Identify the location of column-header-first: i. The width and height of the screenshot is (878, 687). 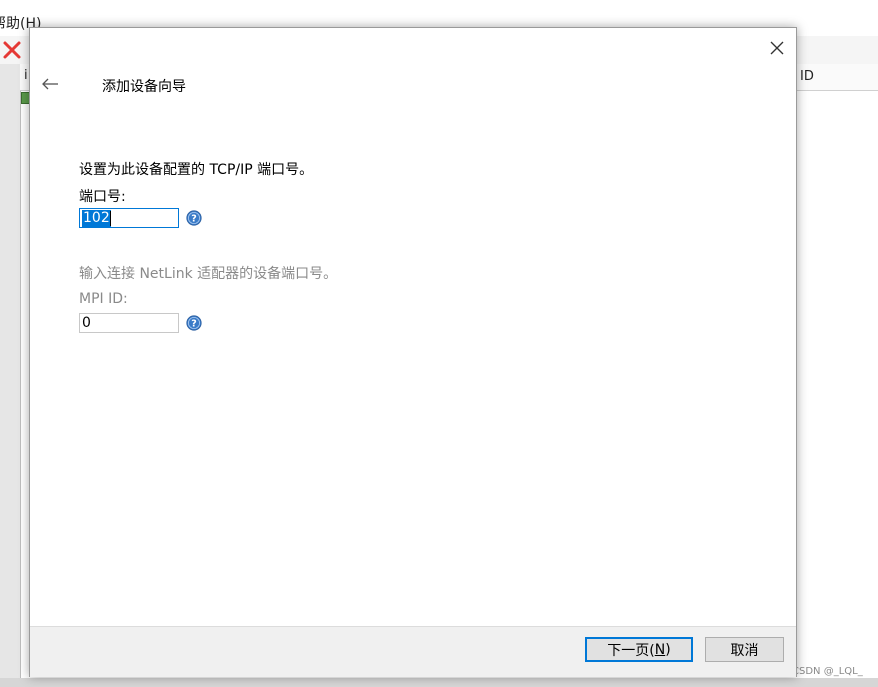
(26, 75).